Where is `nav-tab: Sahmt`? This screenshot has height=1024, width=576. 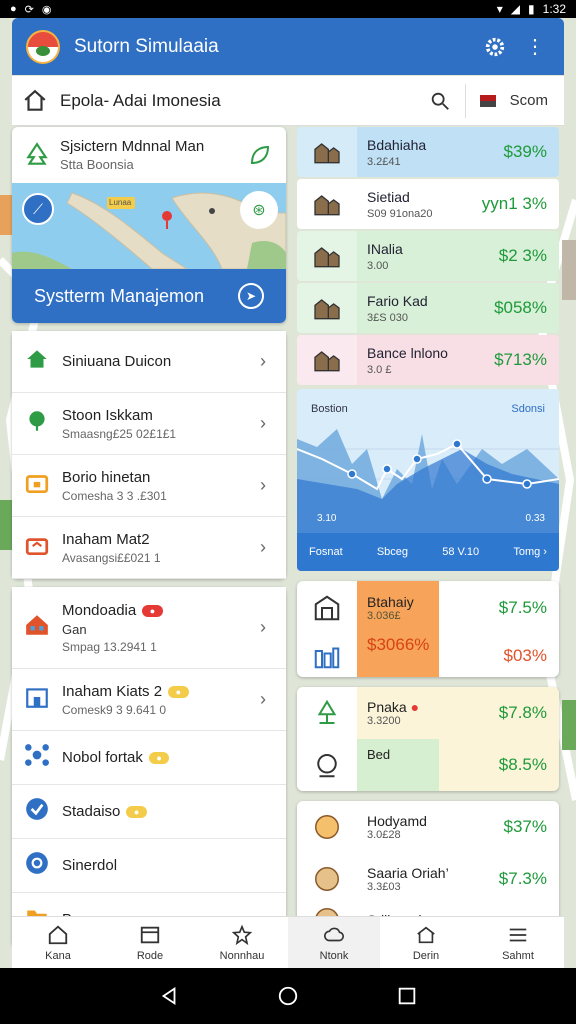 nav-tab: Sahmt is located at coordinates (518, 942).